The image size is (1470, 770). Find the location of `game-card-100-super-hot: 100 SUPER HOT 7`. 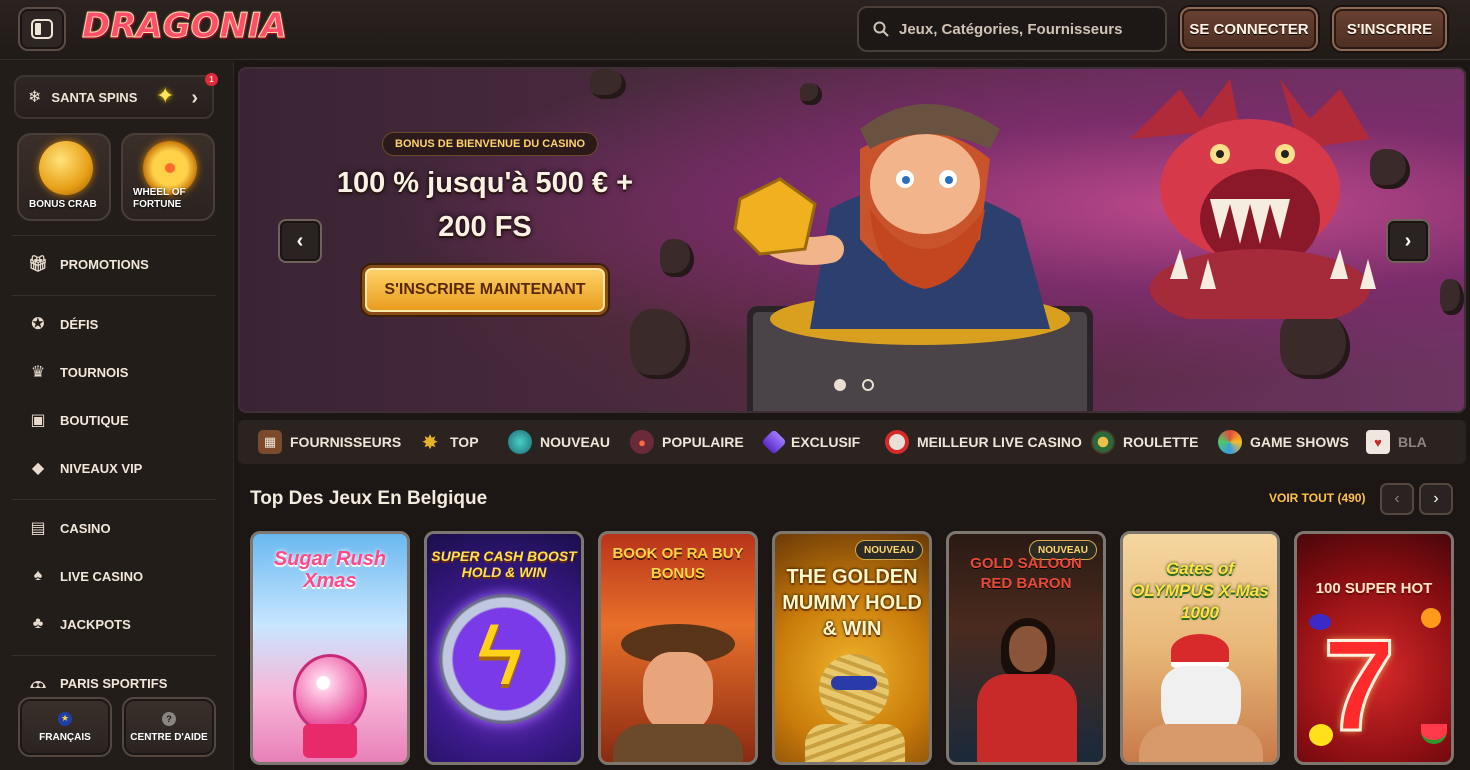

game-card-100-super-hot: 100 SUPER HOT 7 is located at coordinates (1374, 648).